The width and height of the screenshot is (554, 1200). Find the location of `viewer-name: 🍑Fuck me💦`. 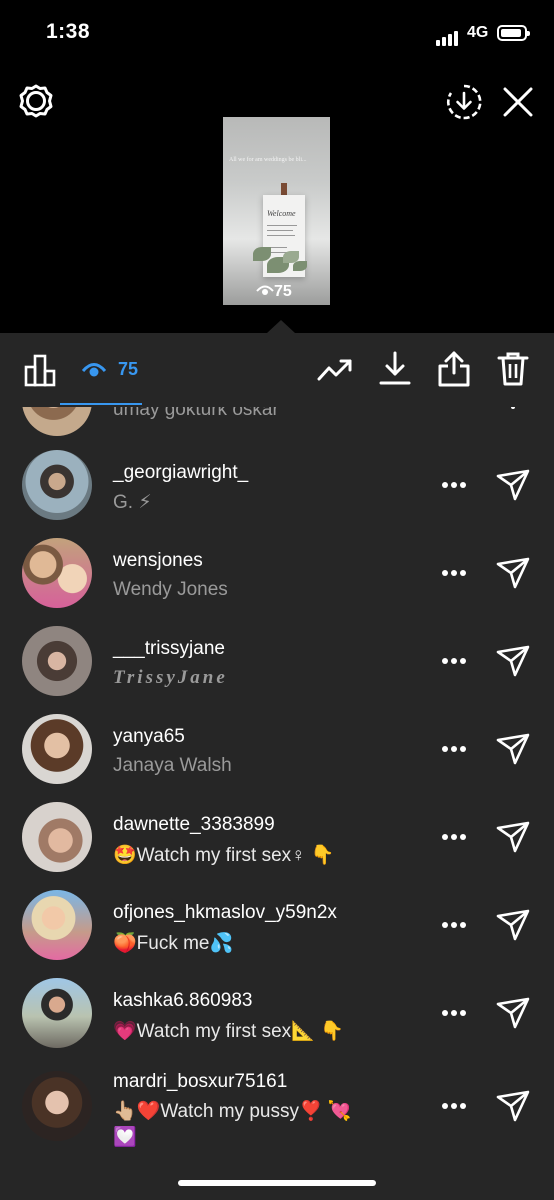

viewer-name: 🍑Fuck me💦 is located at coordinates (173, 943).